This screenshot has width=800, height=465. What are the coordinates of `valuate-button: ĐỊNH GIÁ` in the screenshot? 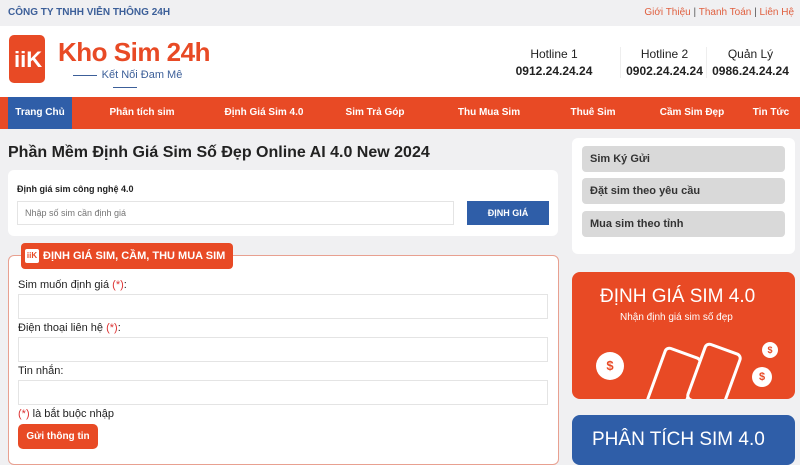 It's located at (508, 213).